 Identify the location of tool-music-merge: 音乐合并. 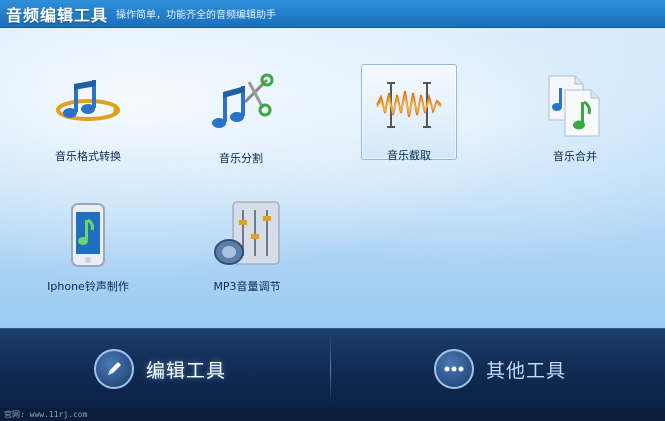
(575, 114).